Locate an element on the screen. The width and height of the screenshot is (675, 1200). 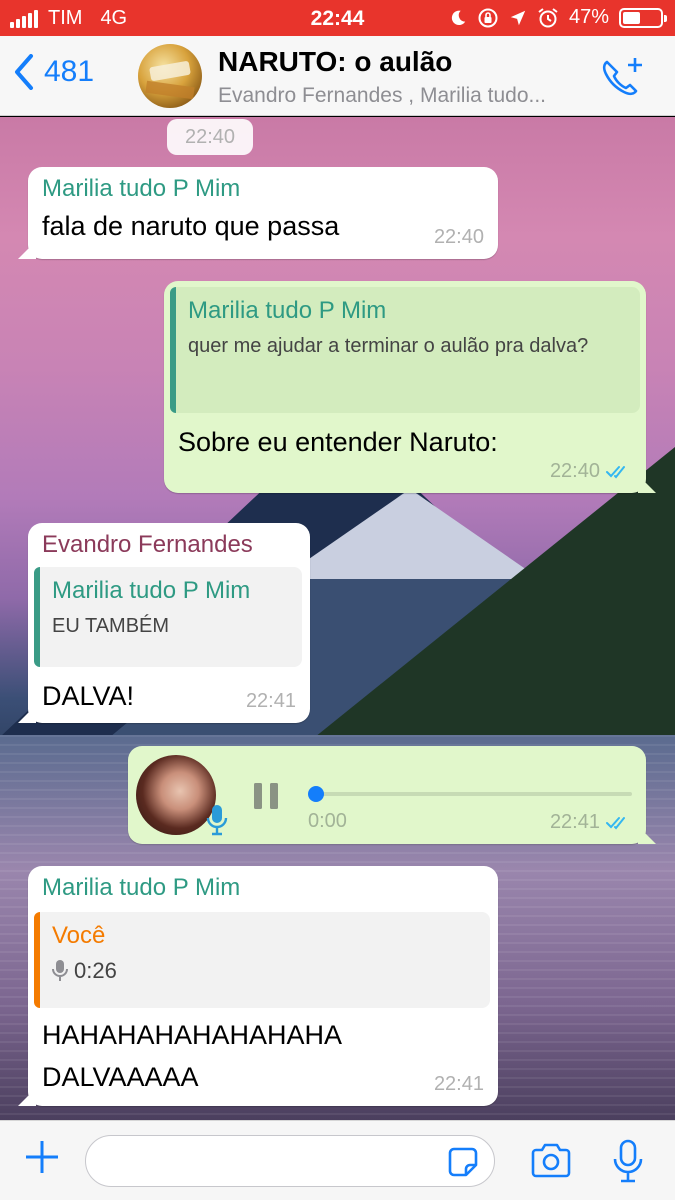
message-time-status: 22:40 is located at coordinates (591, 471).